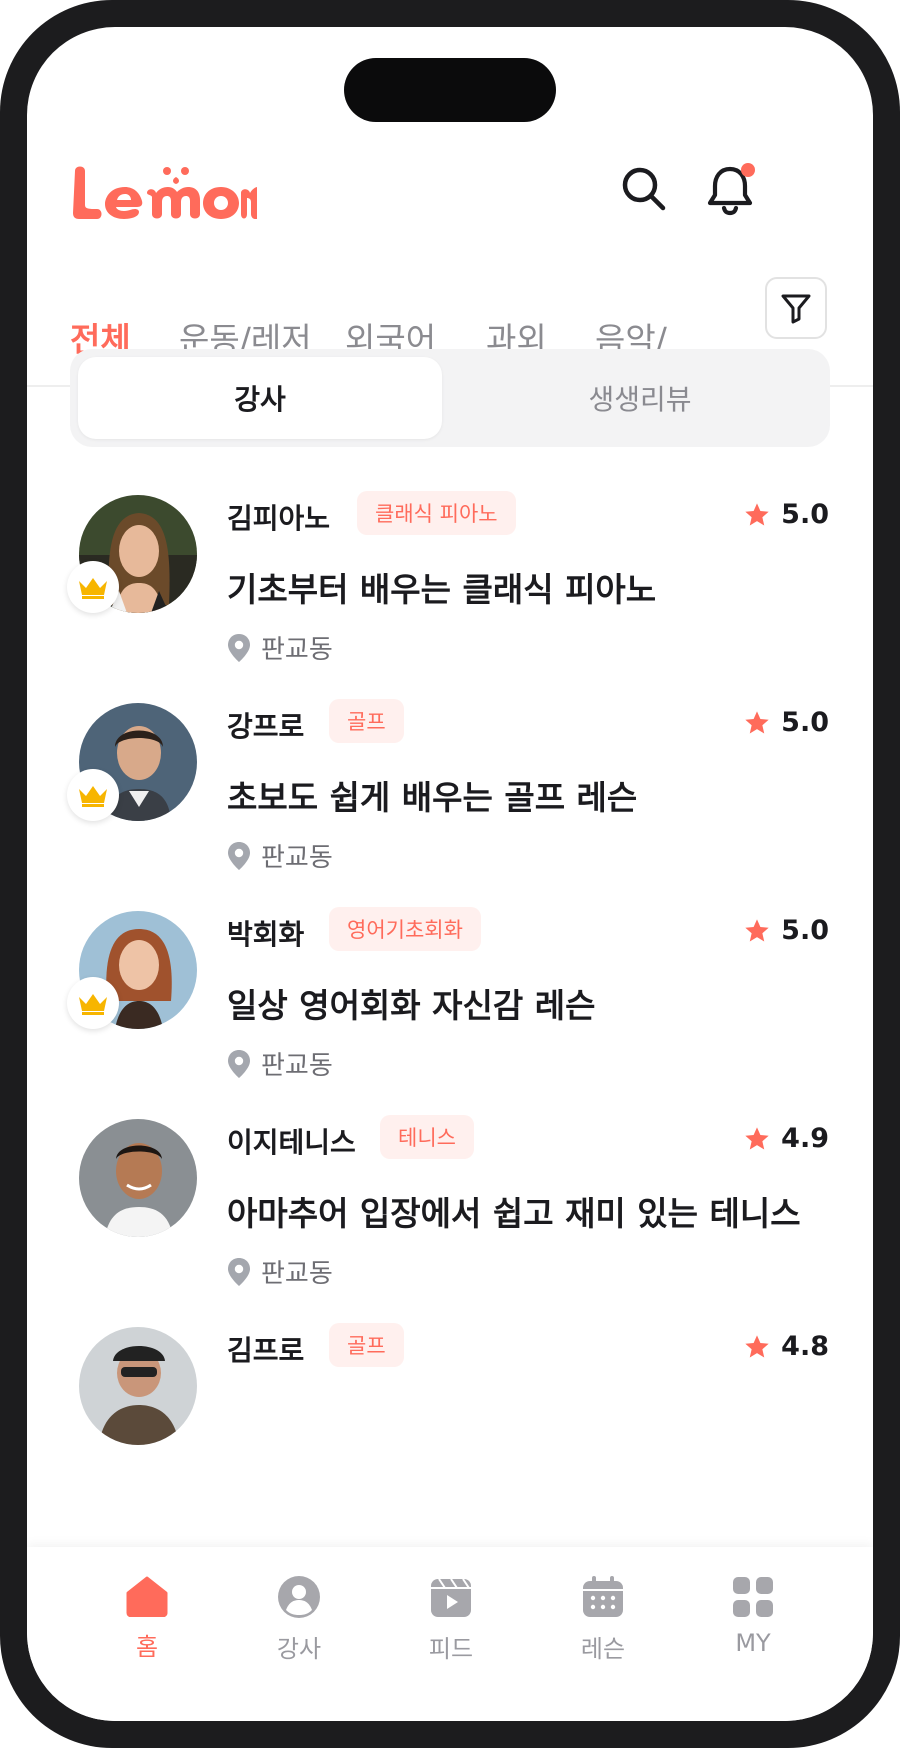  Describe the element at coordinates (266, 726) in the screenshot. I see `instructor-name: 강프로` at that location.